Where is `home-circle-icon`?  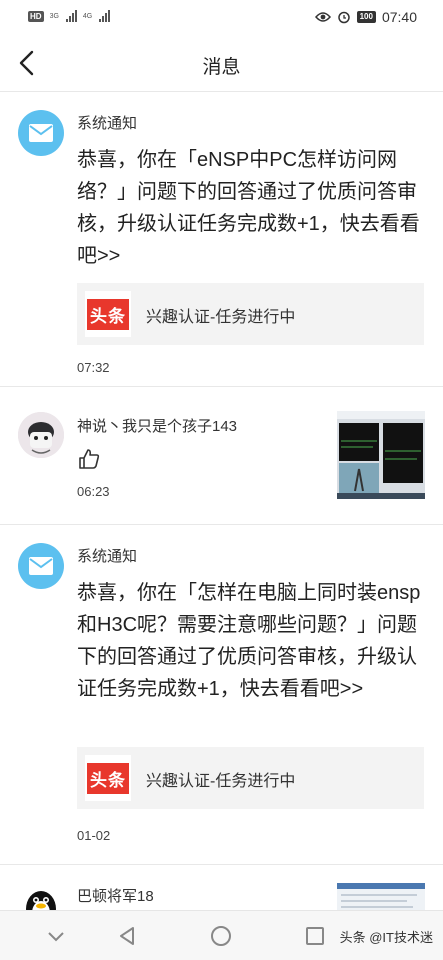
home-circle-icon is located at coordinates (221, 936).